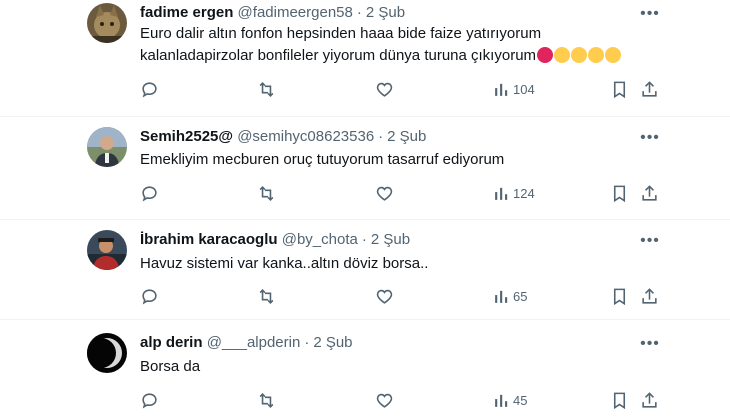 The width and height of the screenshot is (730, 420). What do you see at coordinates (400, 89) in the screenshot?
I see `tweet-actions: 104` at bounding box center [400, 89].